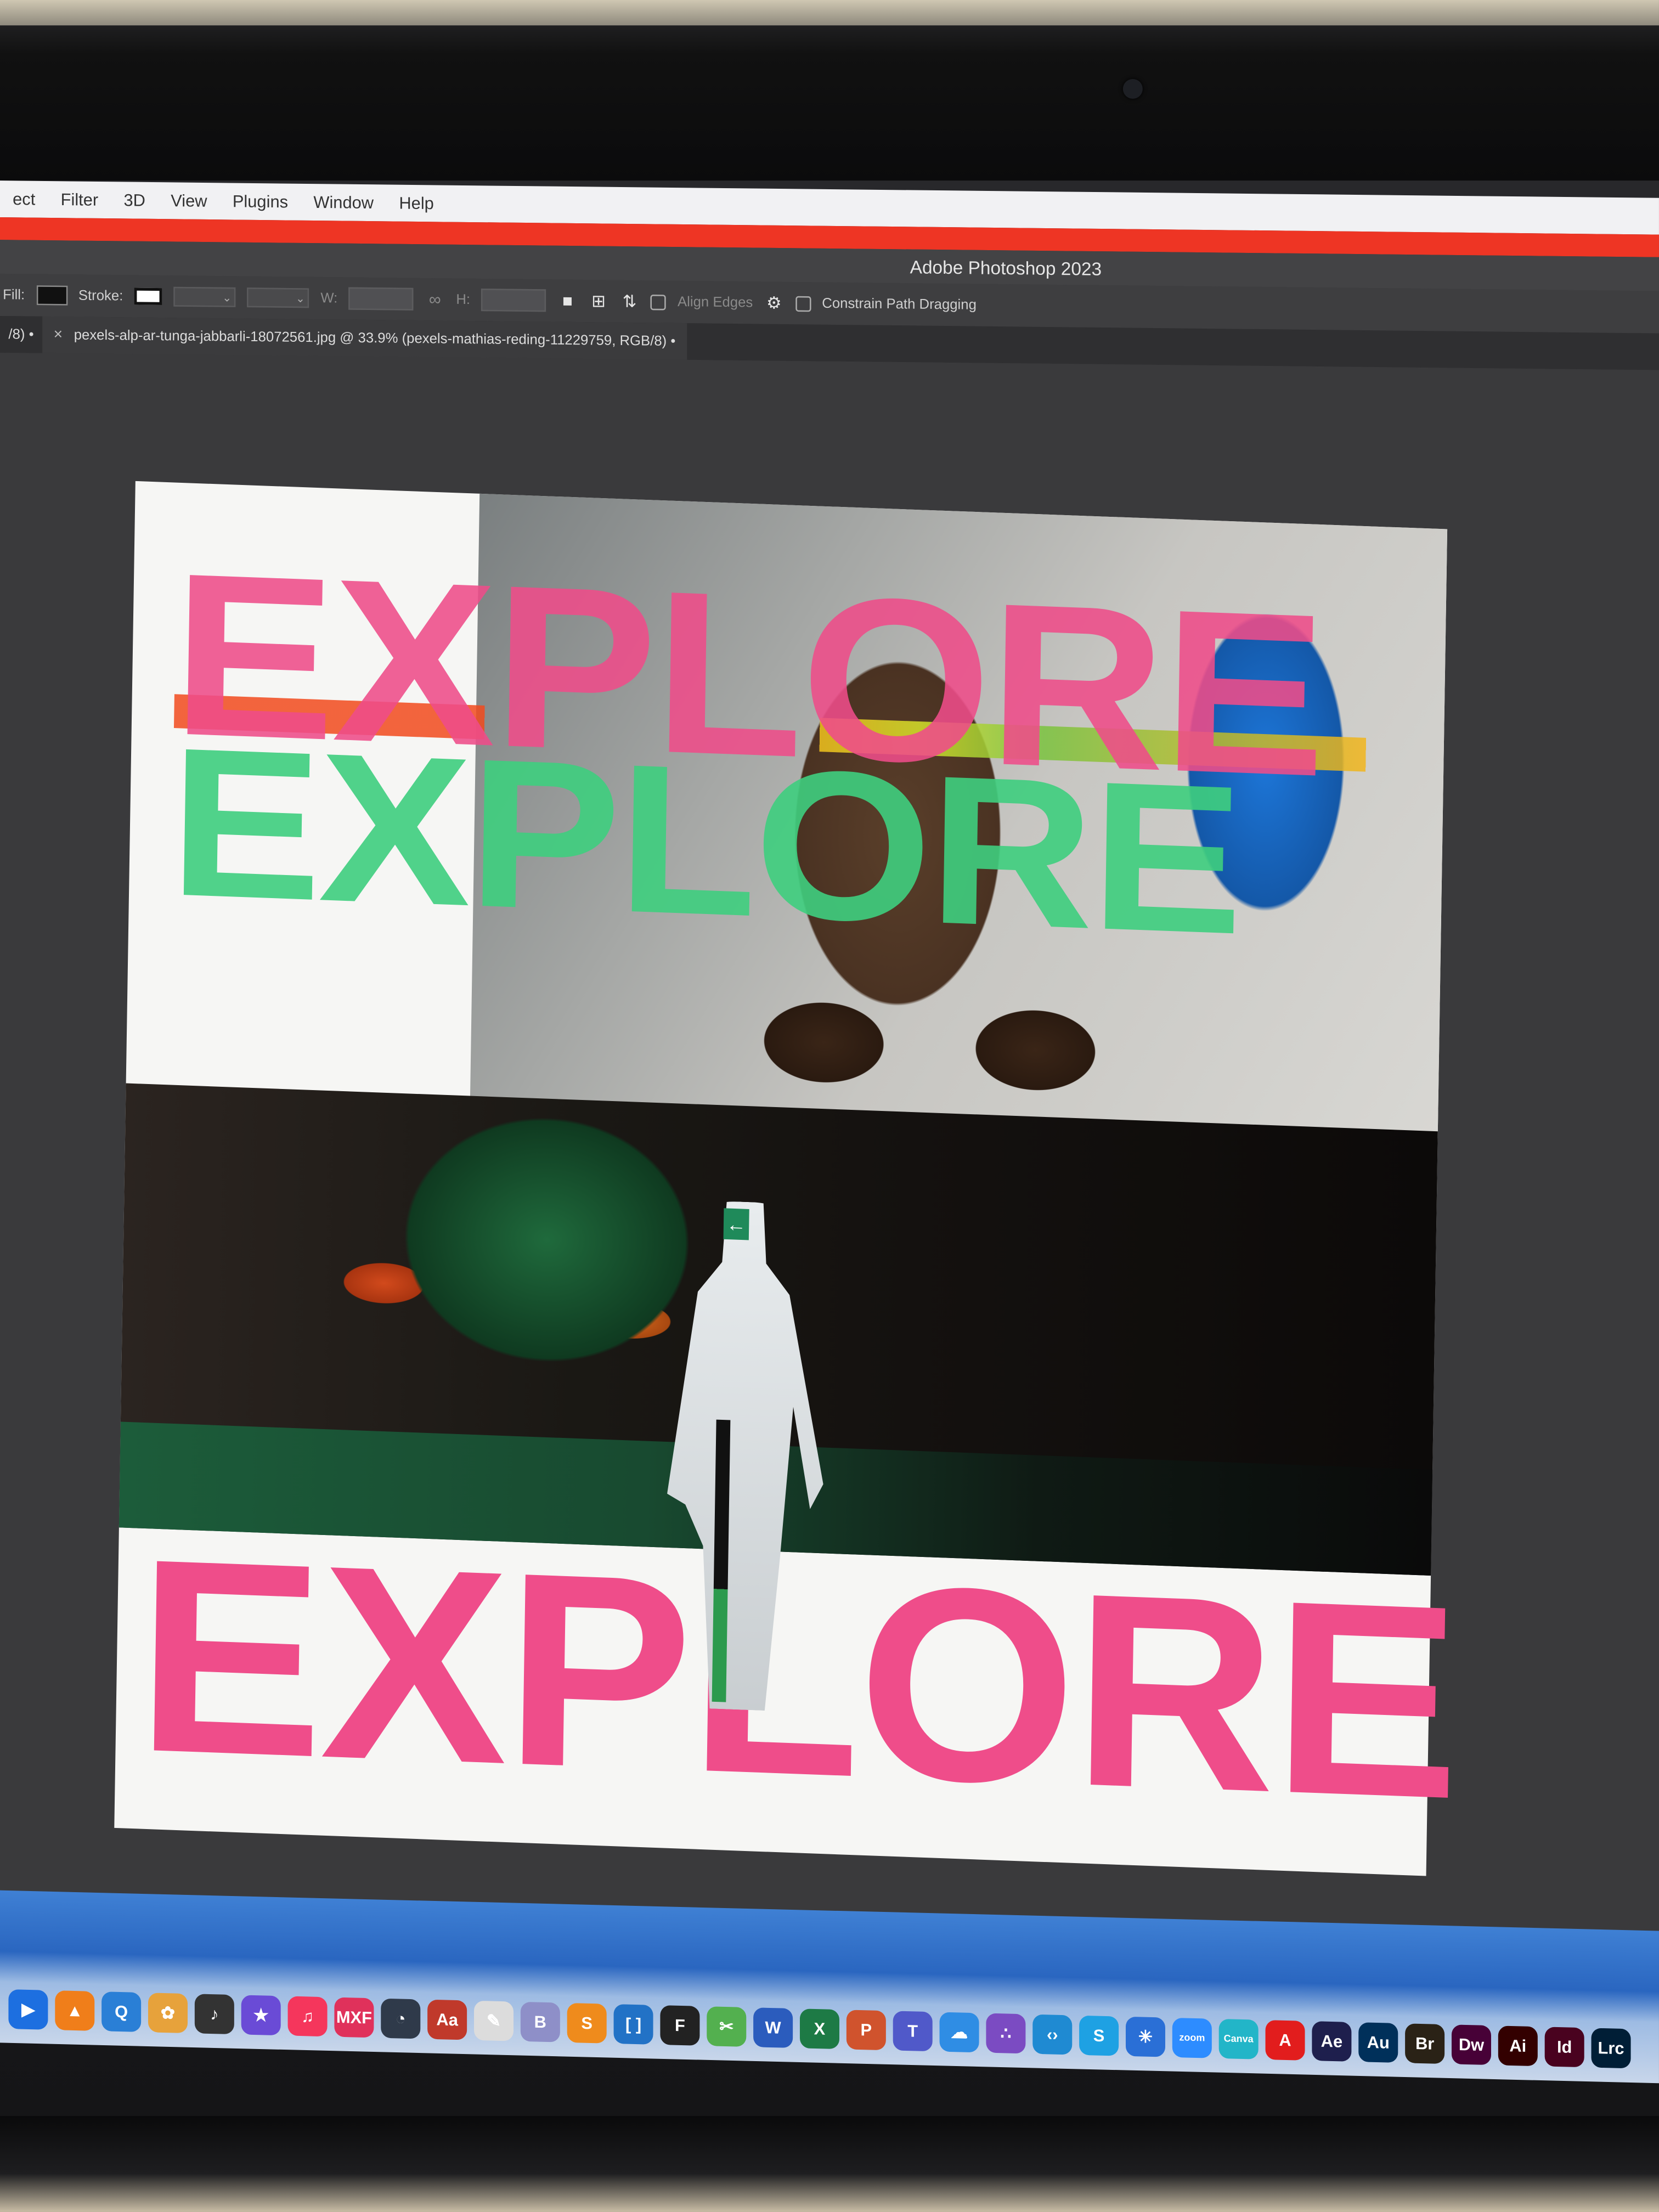  Describe the element at coordinates (214, 2015) in the screenshot. I see `logic-icon: ♪` at that location.